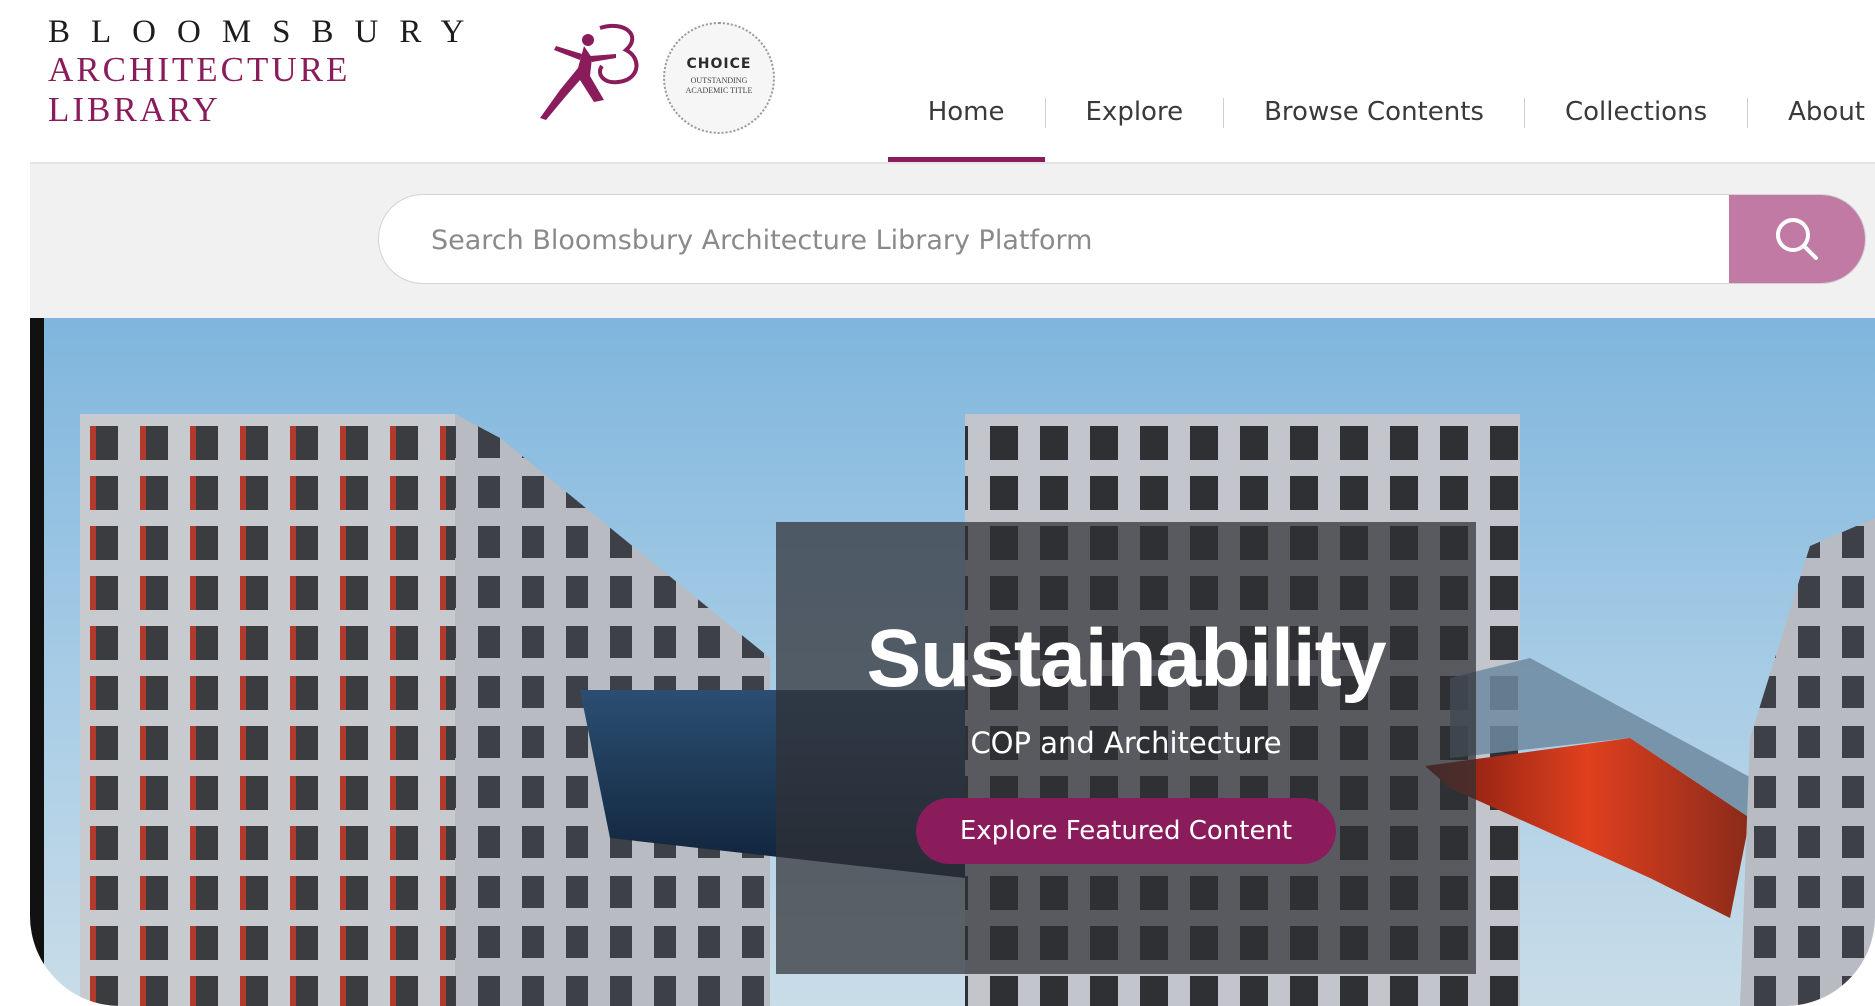 The width and height of the screenshot is (1875, 1006). Describe the element at coordinates (719, 64) in the screenshot. I see `choice-badge-title: CHOICE` at that location.